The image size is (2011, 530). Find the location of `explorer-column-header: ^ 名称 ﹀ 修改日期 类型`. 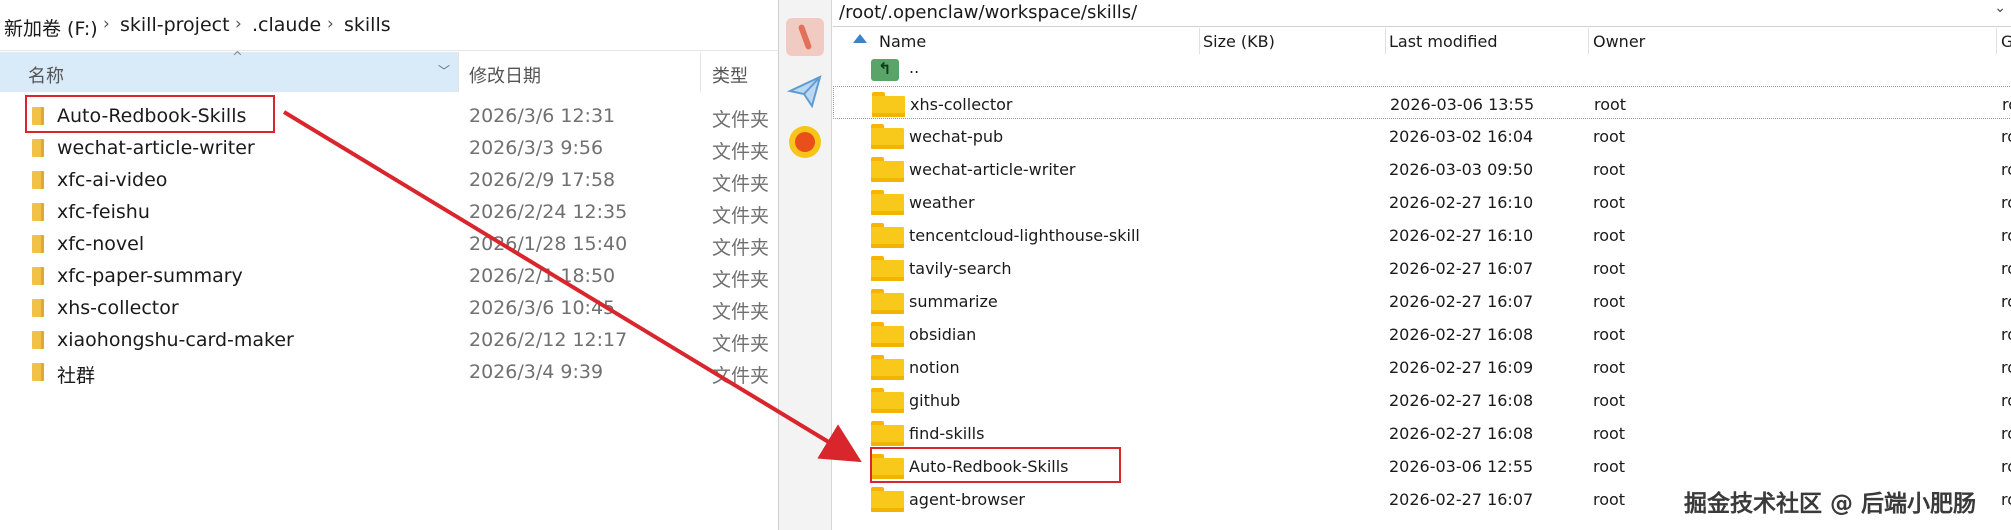

explorer-column-header: ^ 名称 ﹀ 修改日期 类型 is located at coordinates (389, 71).